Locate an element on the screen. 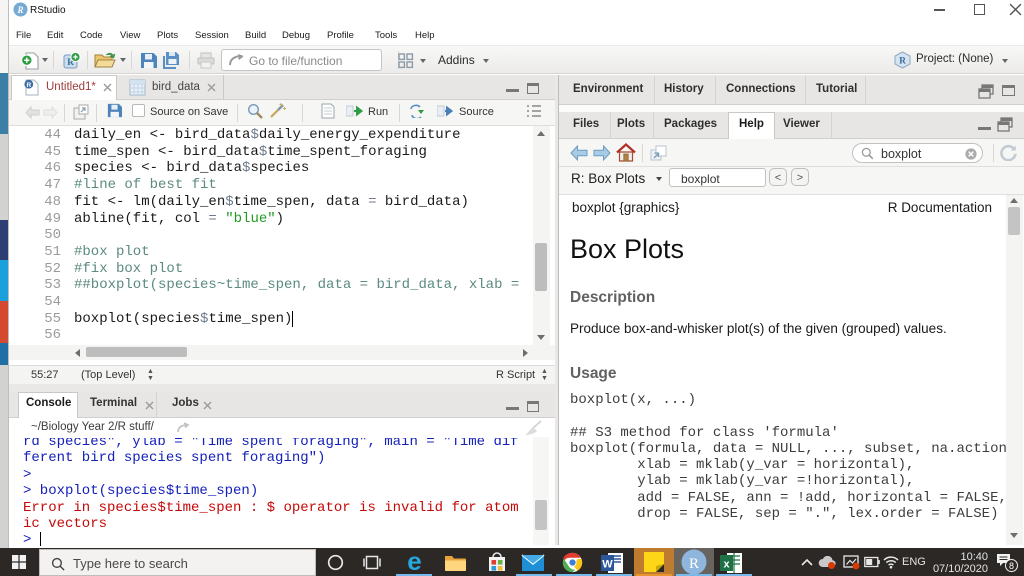  svg-text: e is located at coordinates (414, 562).